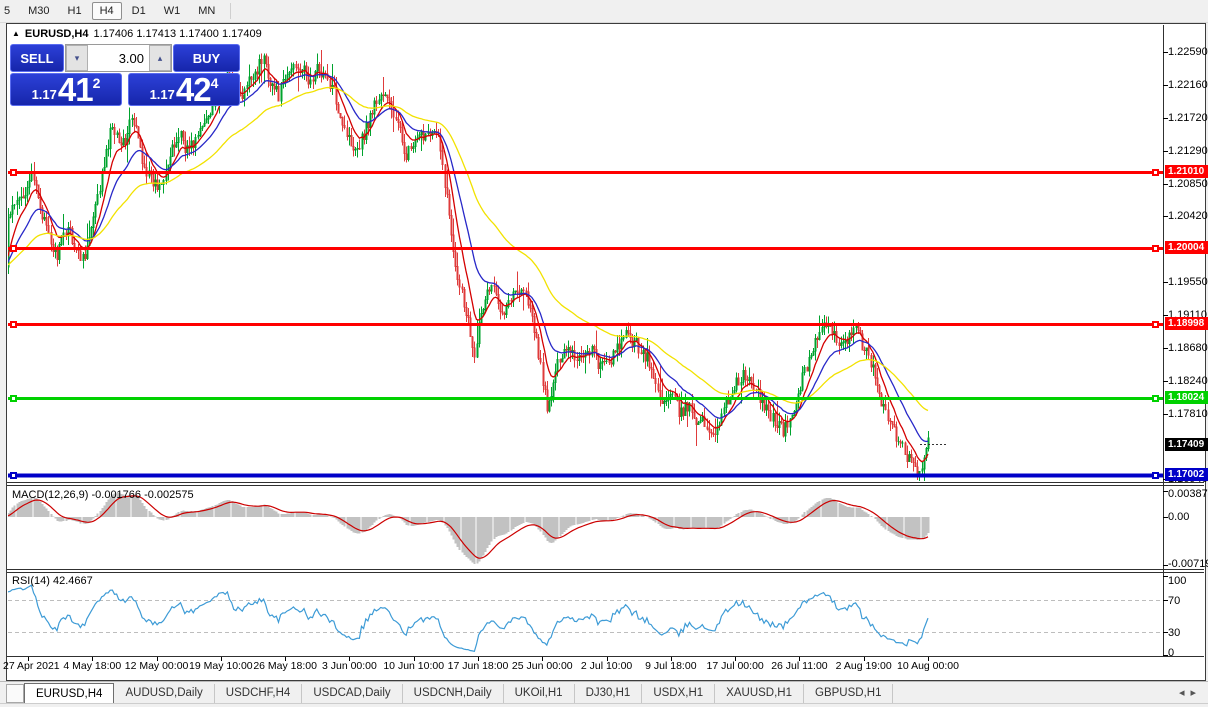 Image resolution: width=1208 pixels, height=707 pixels. I want to click on buy-button: BUY, so click(206, 58).